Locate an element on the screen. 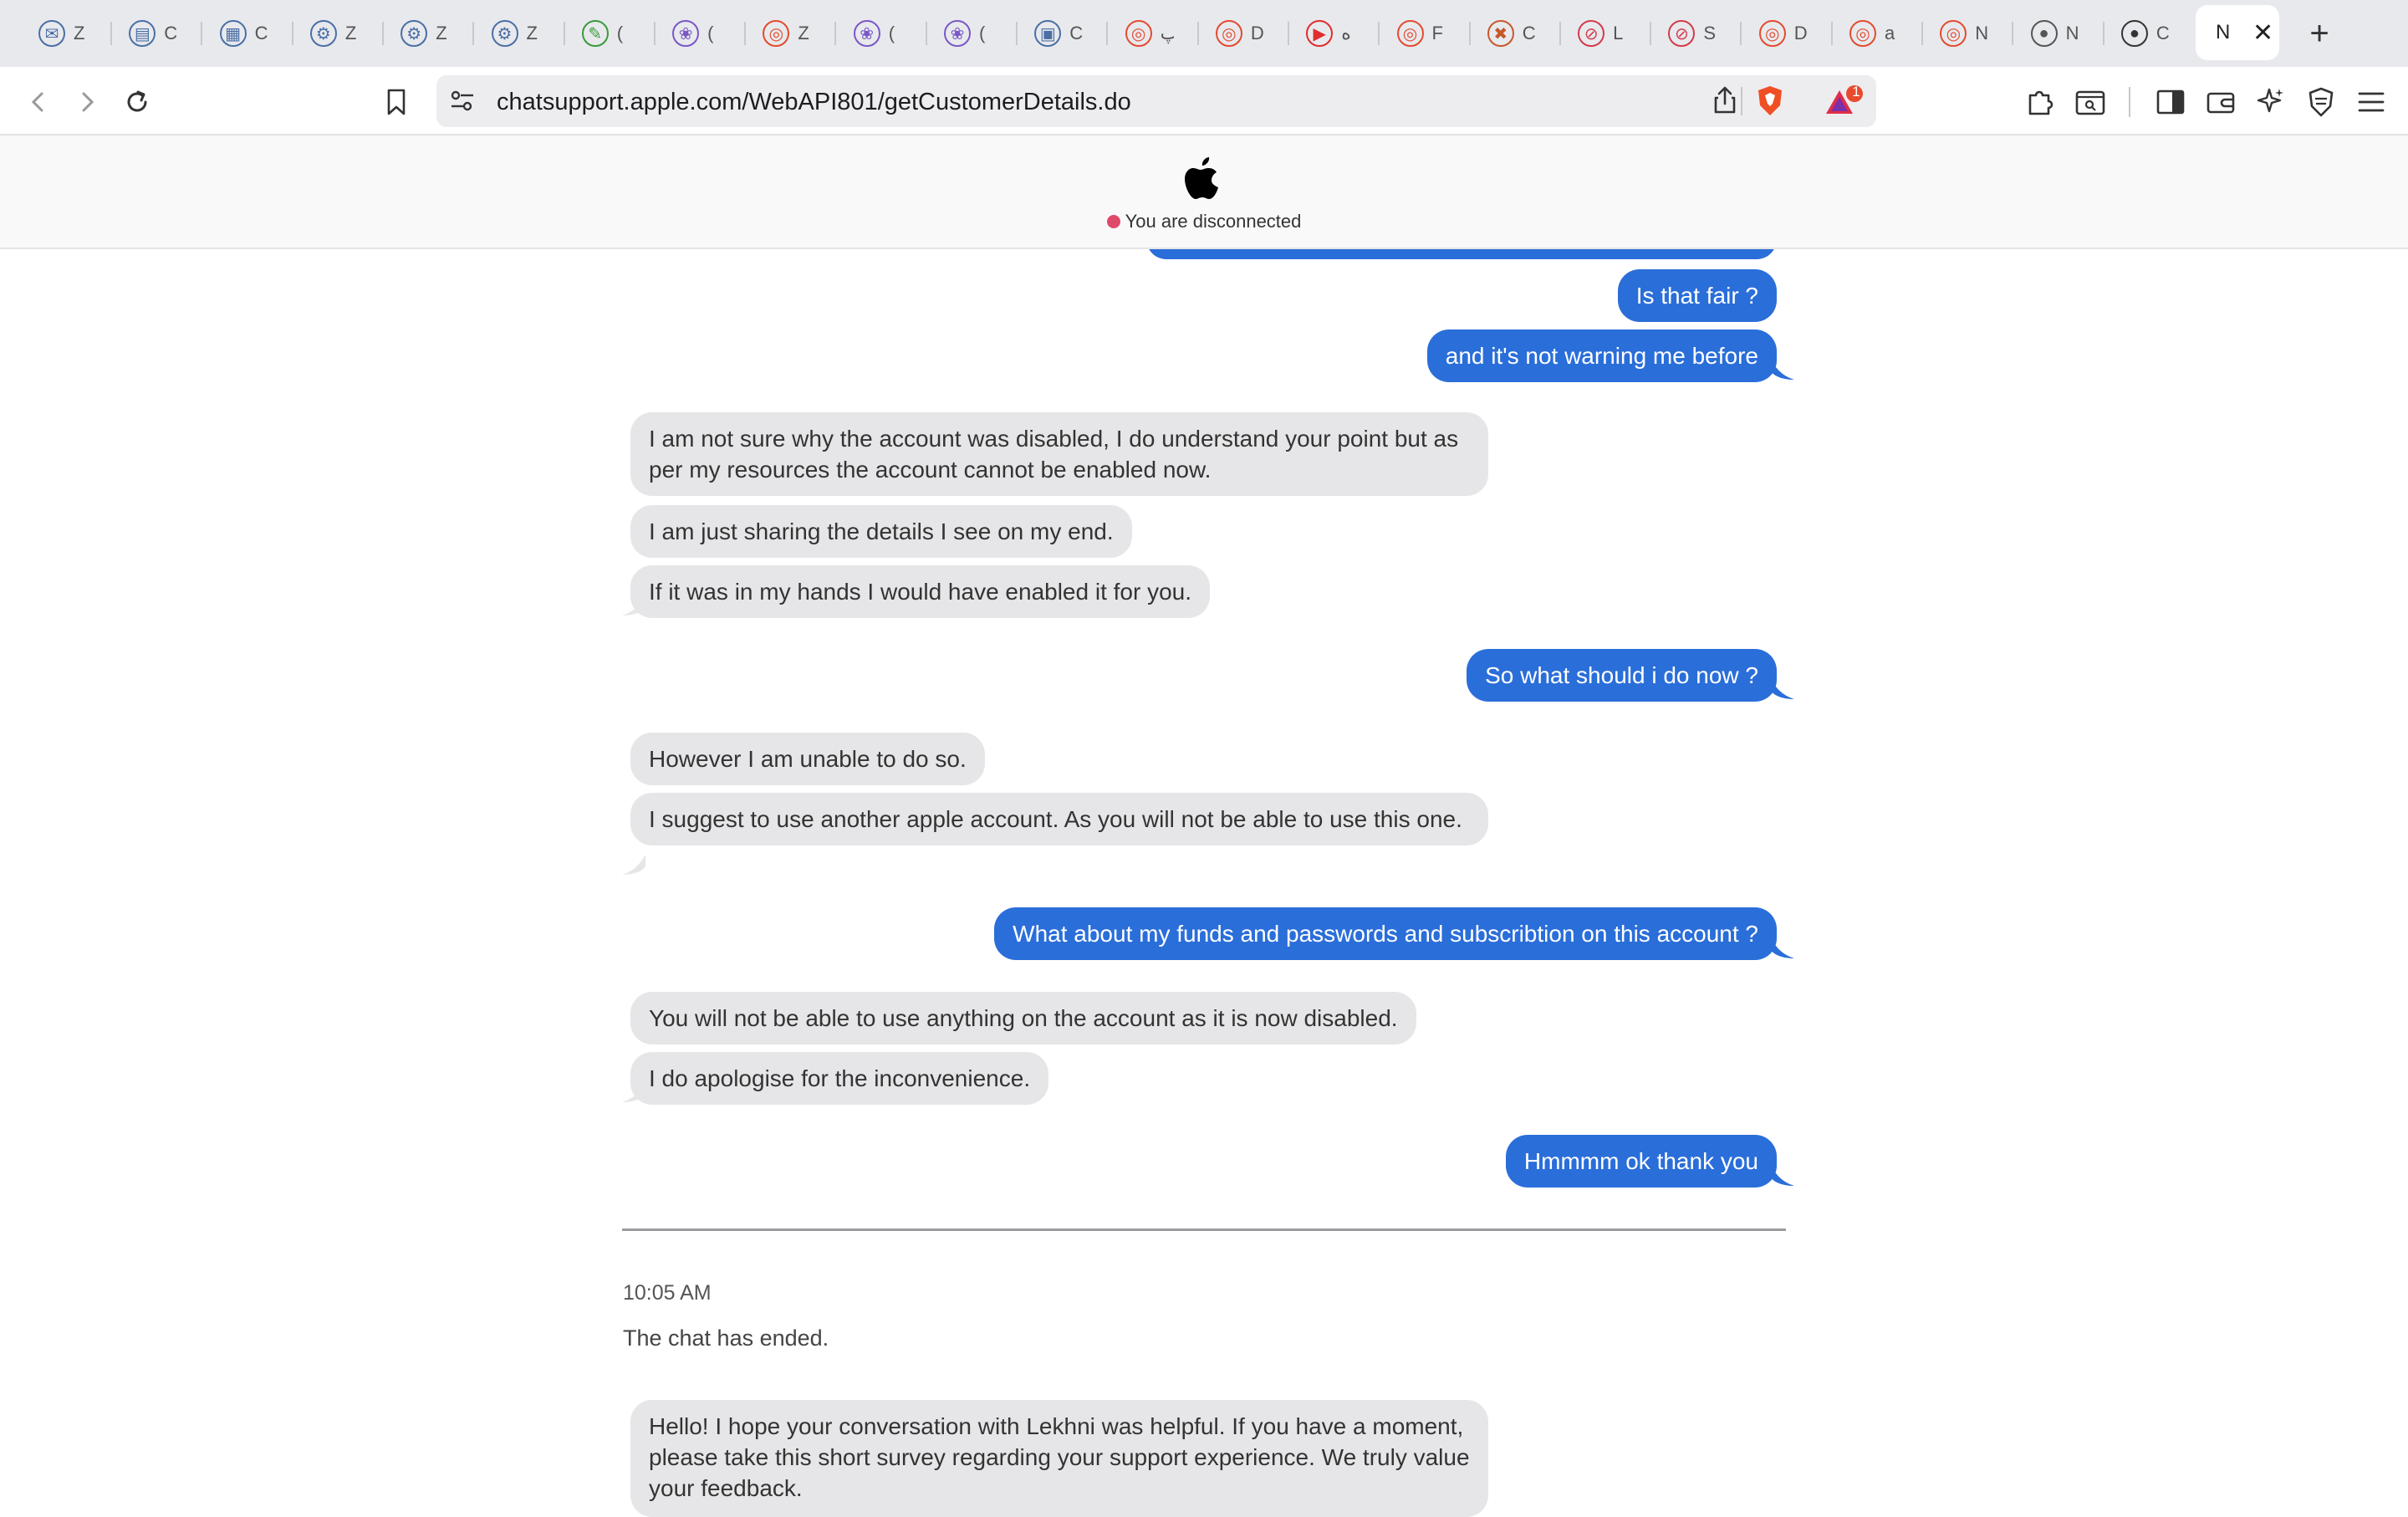 This screenshot has width=2408, height=1517. wallet-button is located at coordinates (2221, 102).